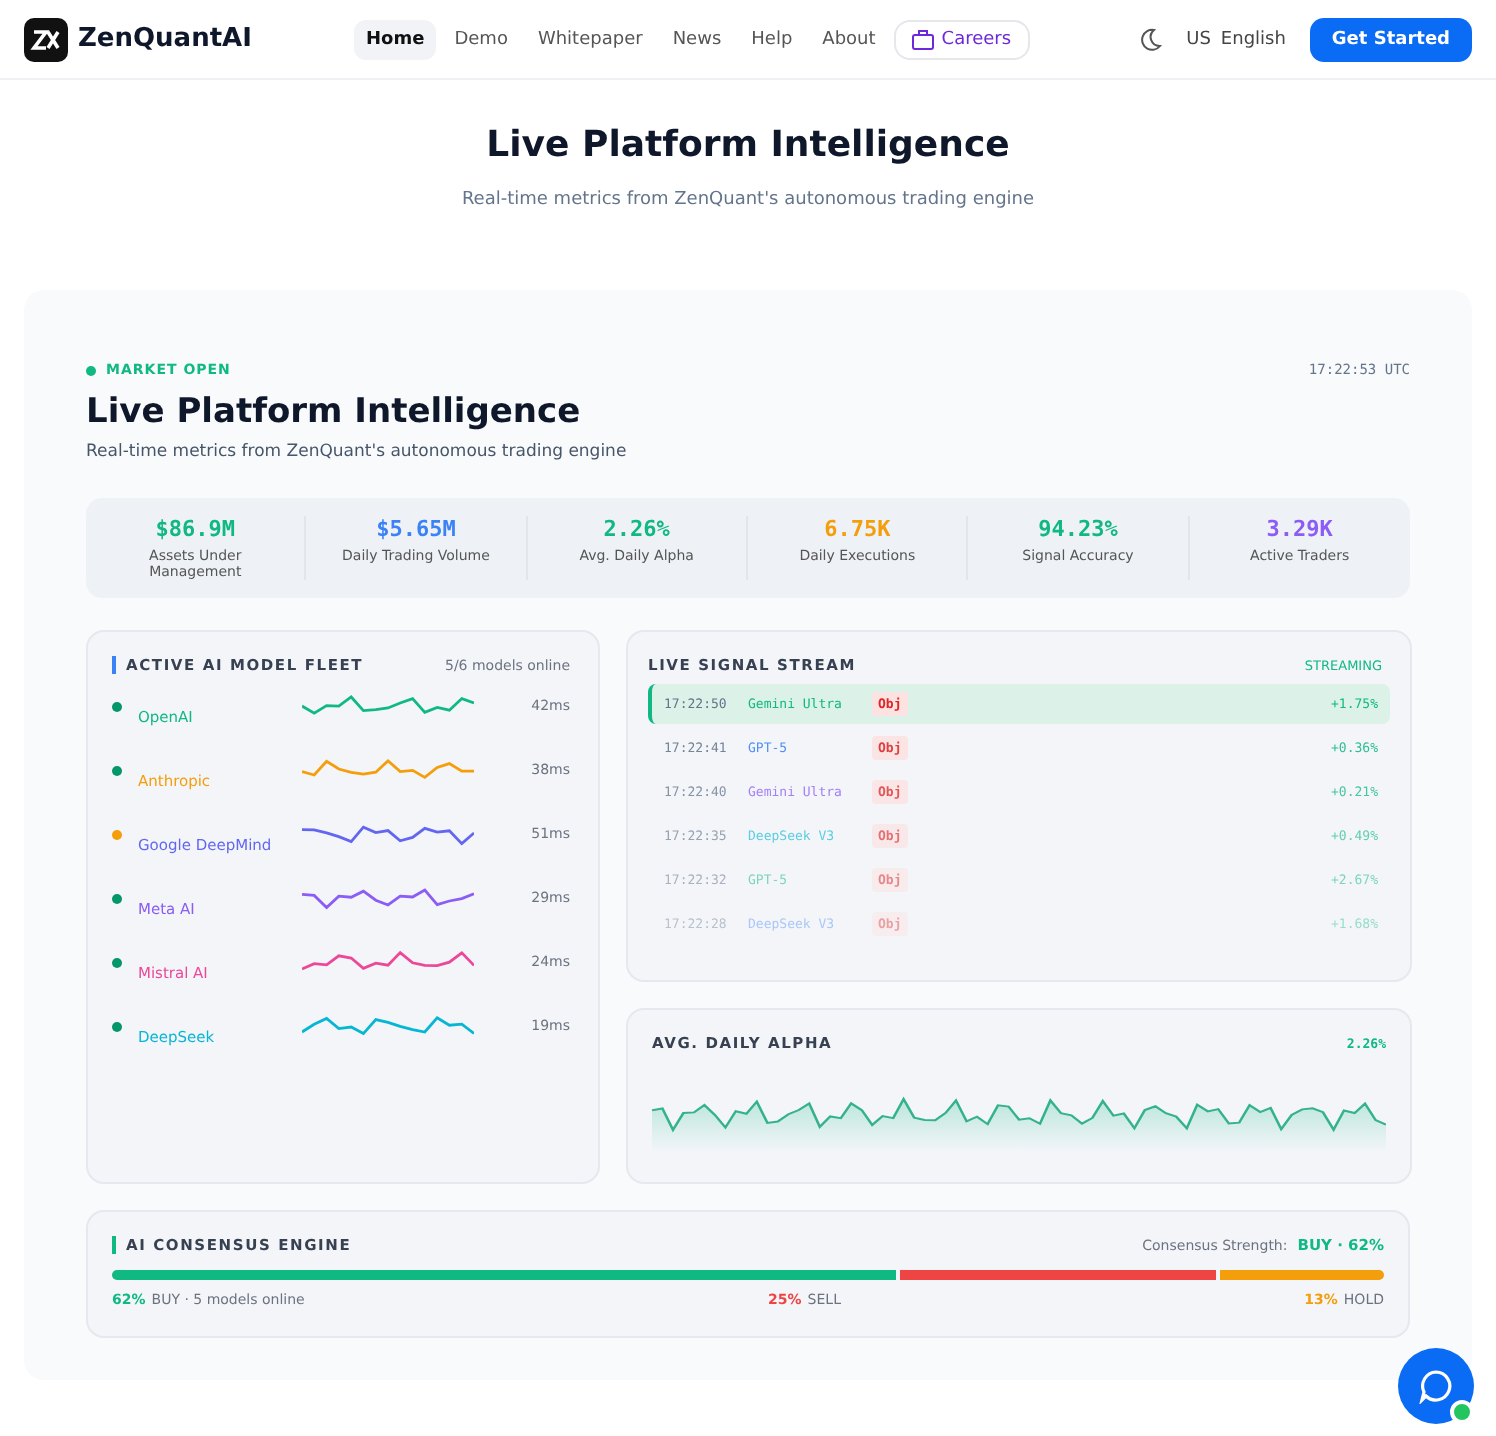  Describe the element at coordinates (481, 39) in the screenshot. I see `nav-link: Demo` at that location.